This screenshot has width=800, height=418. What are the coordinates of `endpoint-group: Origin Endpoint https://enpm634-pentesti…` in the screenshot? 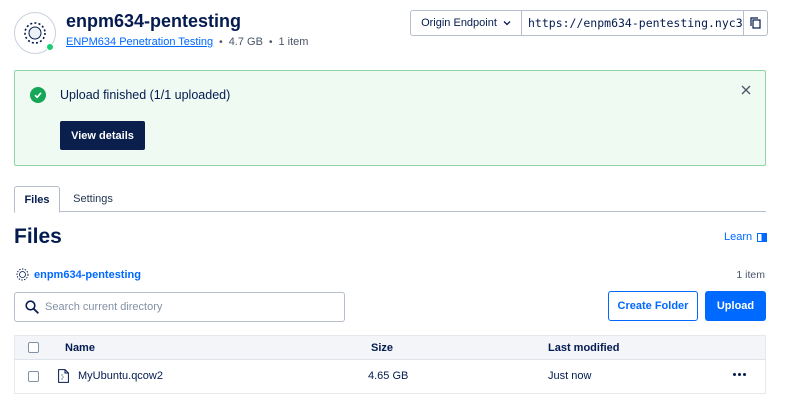 It's located at (589, 23).